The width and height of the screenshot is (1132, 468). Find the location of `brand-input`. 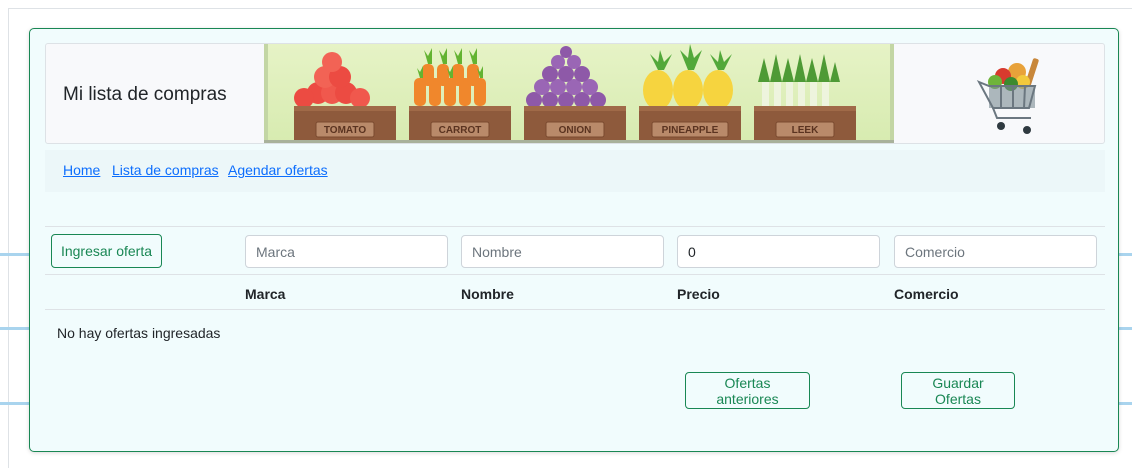

brand-input is located at coordinates (346, 251).